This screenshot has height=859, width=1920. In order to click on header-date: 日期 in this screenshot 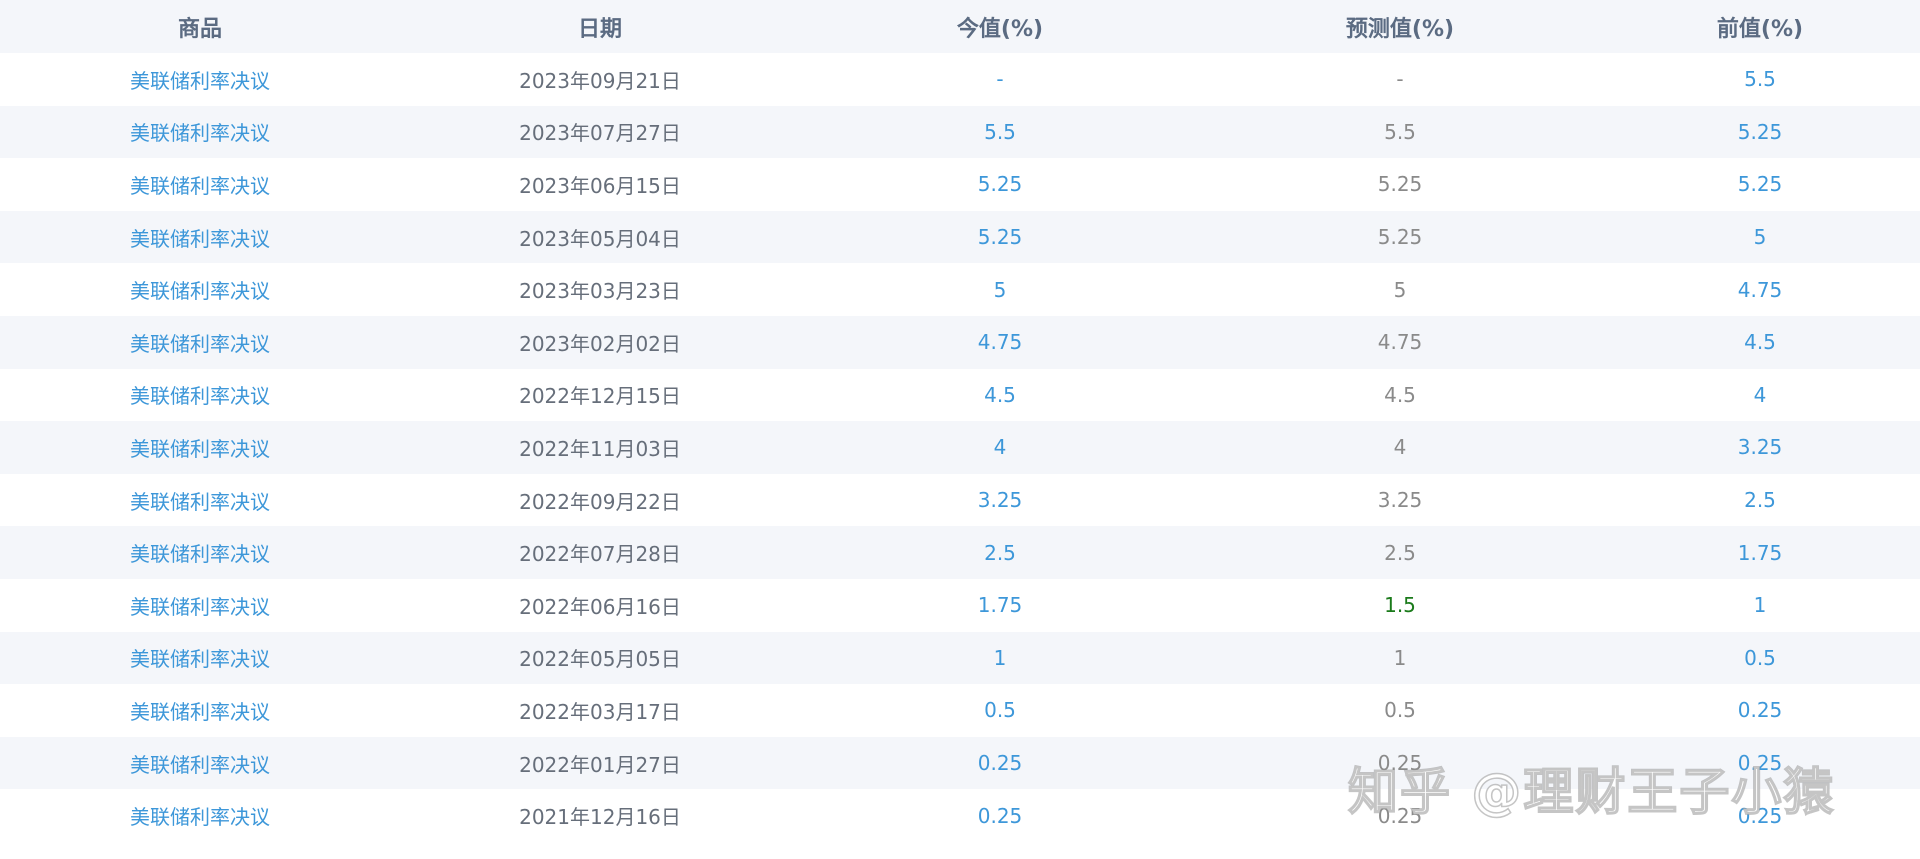, I will do `click(600, 27)`.